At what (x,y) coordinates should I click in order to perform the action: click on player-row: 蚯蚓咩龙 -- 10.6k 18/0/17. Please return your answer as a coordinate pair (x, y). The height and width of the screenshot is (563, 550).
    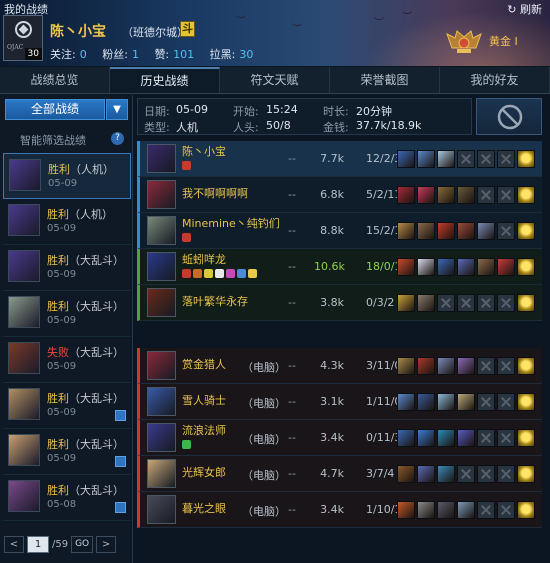
    Looking at the image, I should click on (339, 267).